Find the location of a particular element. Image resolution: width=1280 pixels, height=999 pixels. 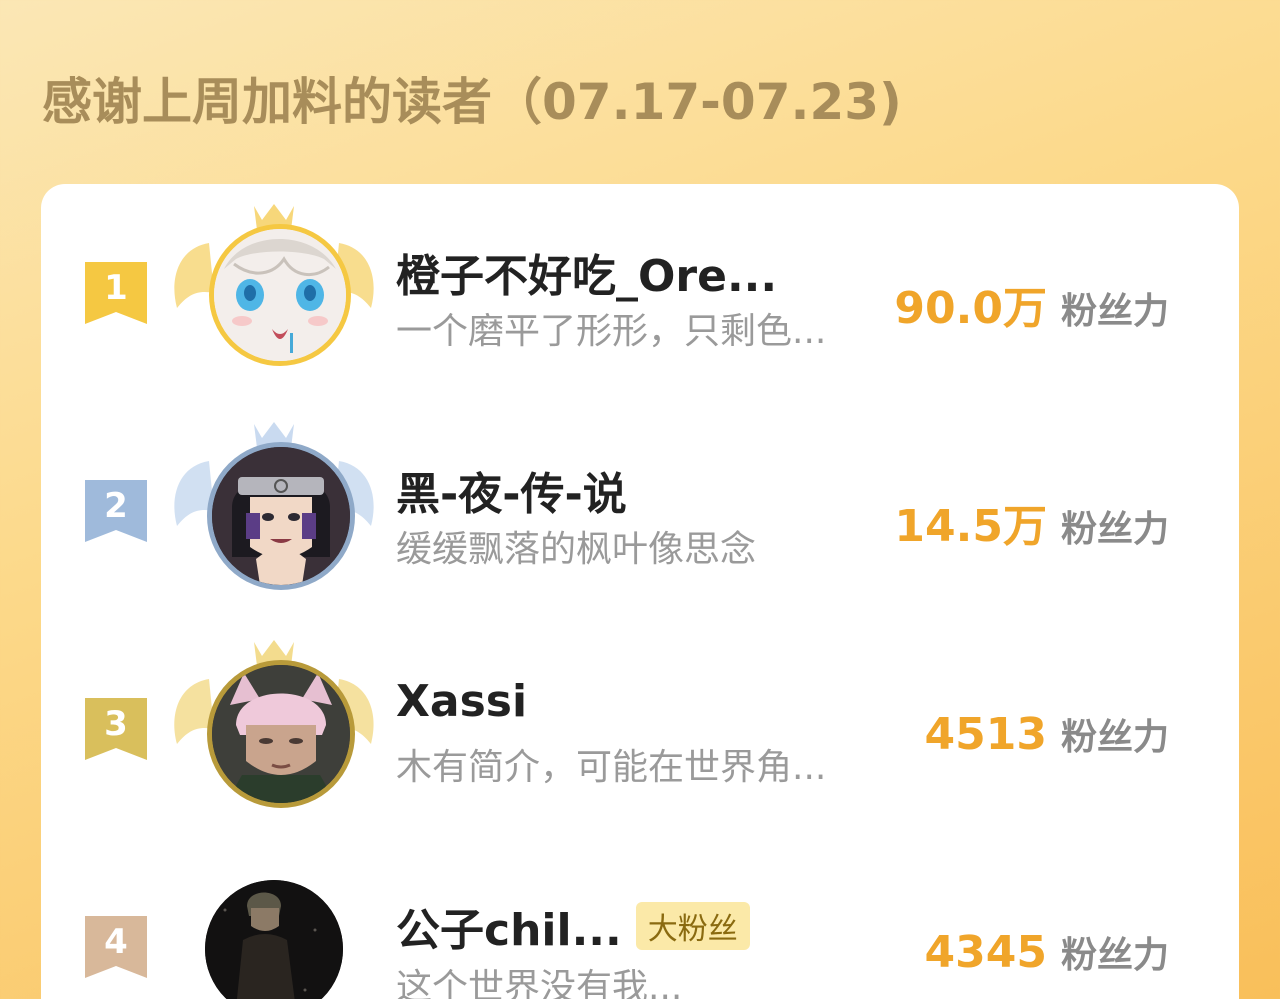

rank-badge: 3 is located at coordinates (116, 729).